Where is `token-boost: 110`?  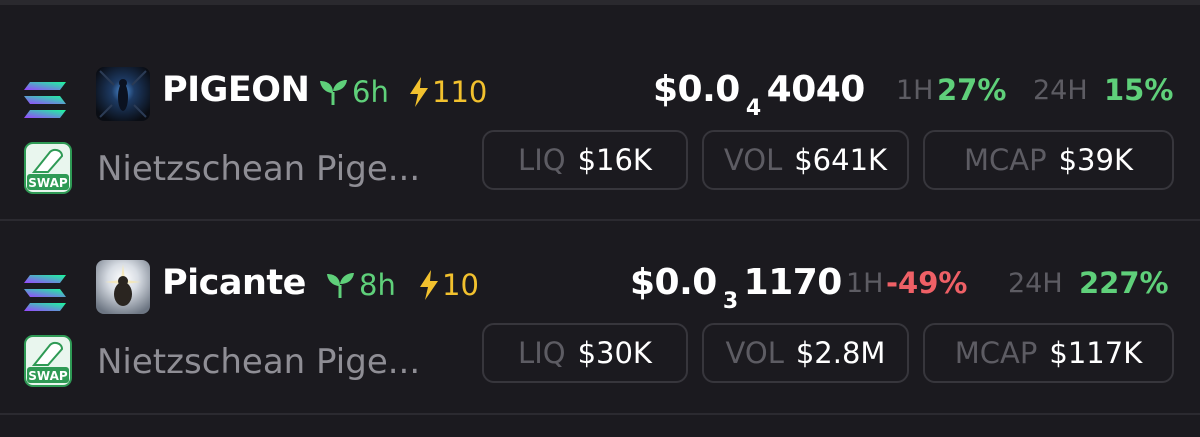 token-boost: 110 is located at coordinates (447, 92).